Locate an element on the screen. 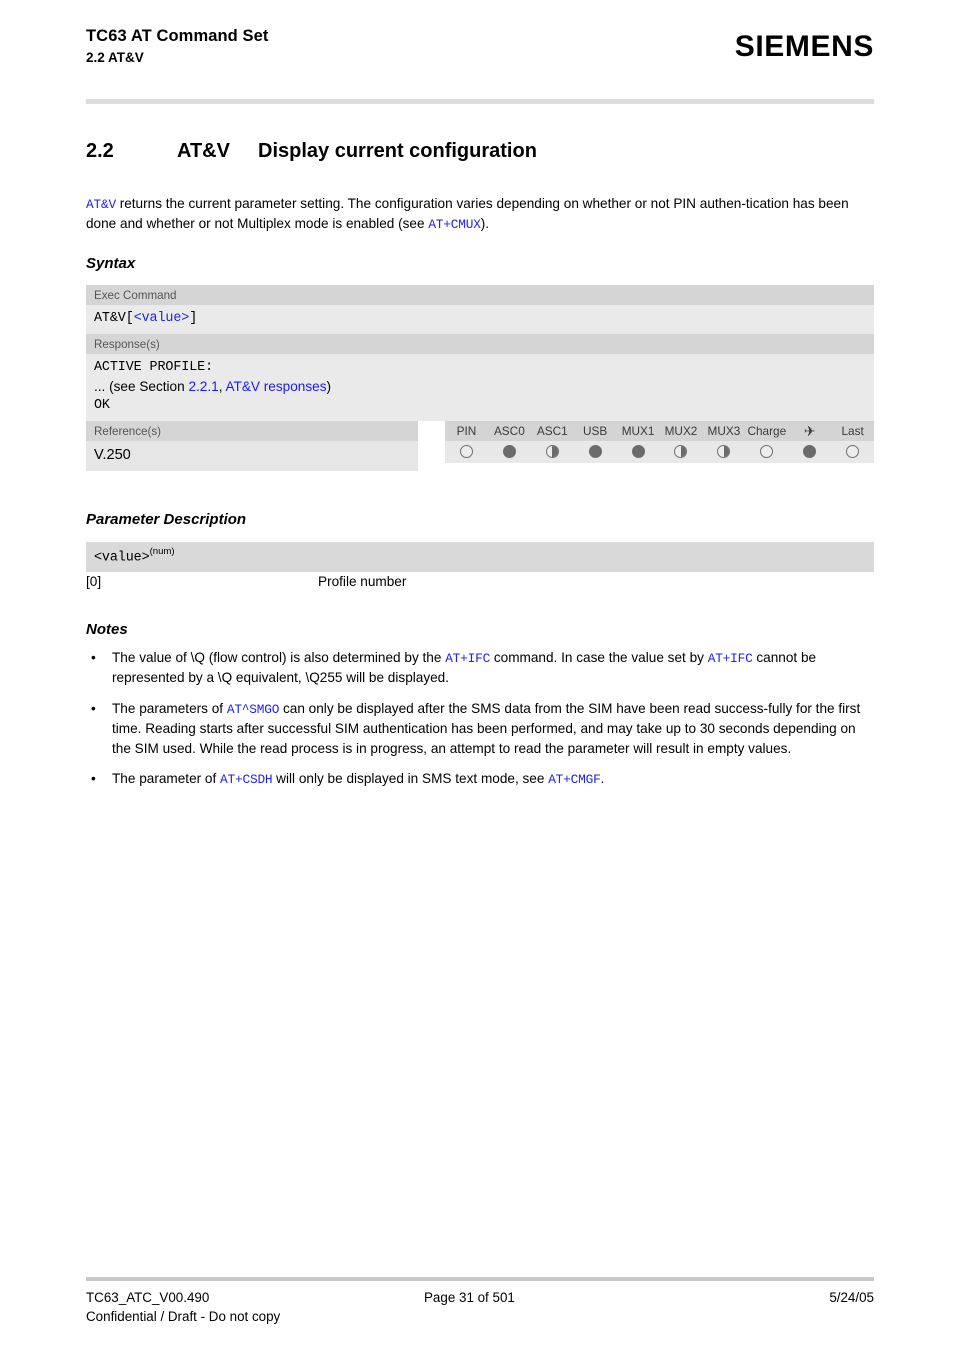 Image resolution: width=954 pixels, height=1351 pixels. section-command: AT&V is located at coordinates (203, 151).